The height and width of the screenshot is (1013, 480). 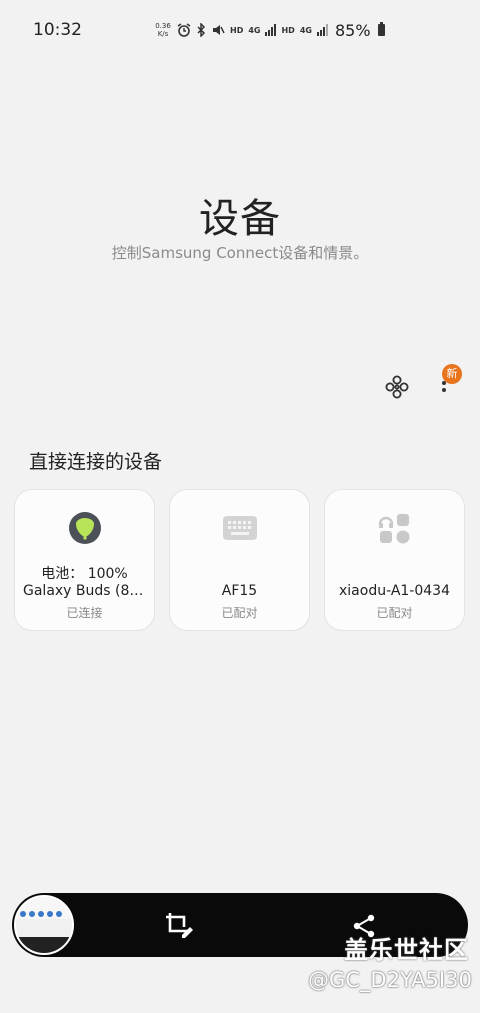 I want to click on battery-icon, so click(x=381, y=29).